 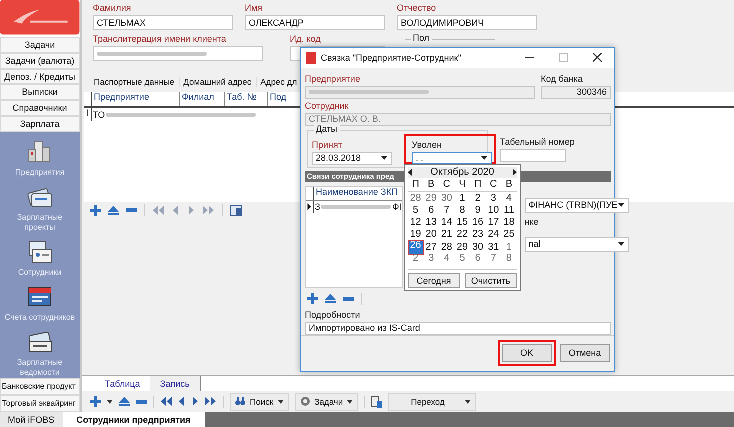 I want to click on previous-icon, so click(x=182, y=401).